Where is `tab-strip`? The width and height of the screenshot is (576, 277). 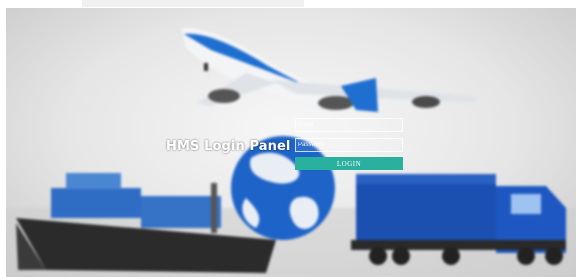
tab-strip is located at coordinates (193, 3).